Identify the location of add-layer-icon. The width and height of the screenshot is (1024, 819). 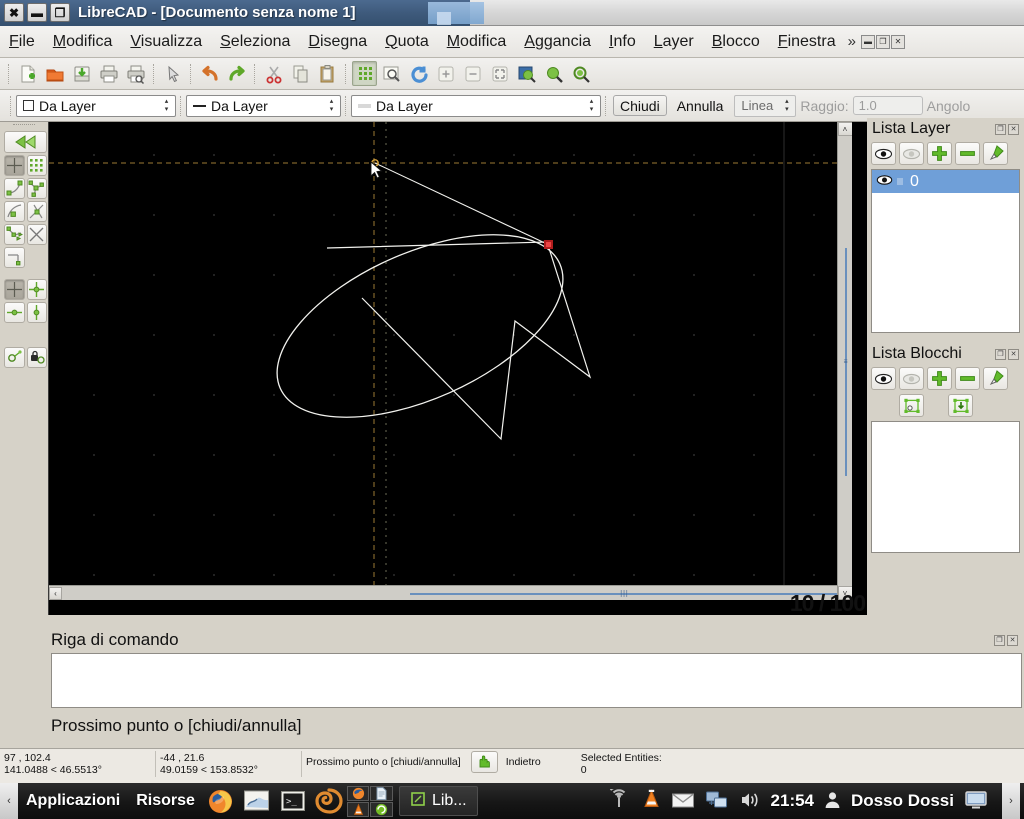
(939, 153).